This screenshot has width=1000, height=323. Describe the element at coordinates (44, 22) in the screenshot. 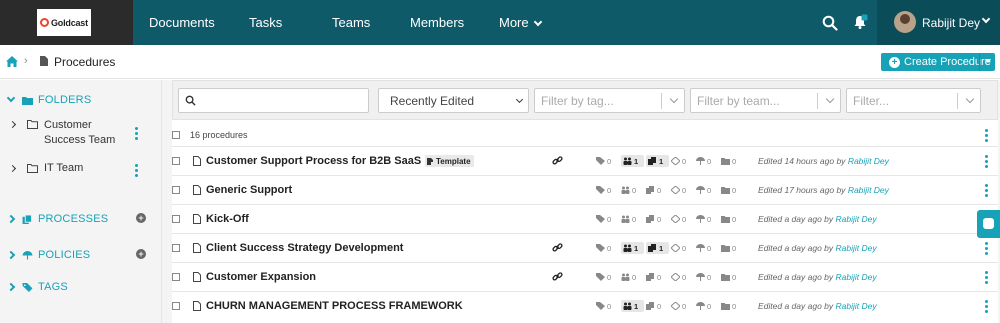

I see `logo-mark-icon` at that location.